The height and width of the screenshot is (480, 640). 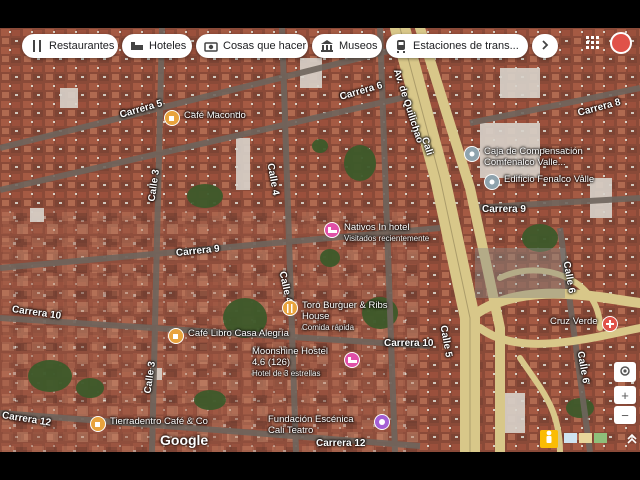 I want to click on zoom-in-button: +, so click(x=625, y=395).